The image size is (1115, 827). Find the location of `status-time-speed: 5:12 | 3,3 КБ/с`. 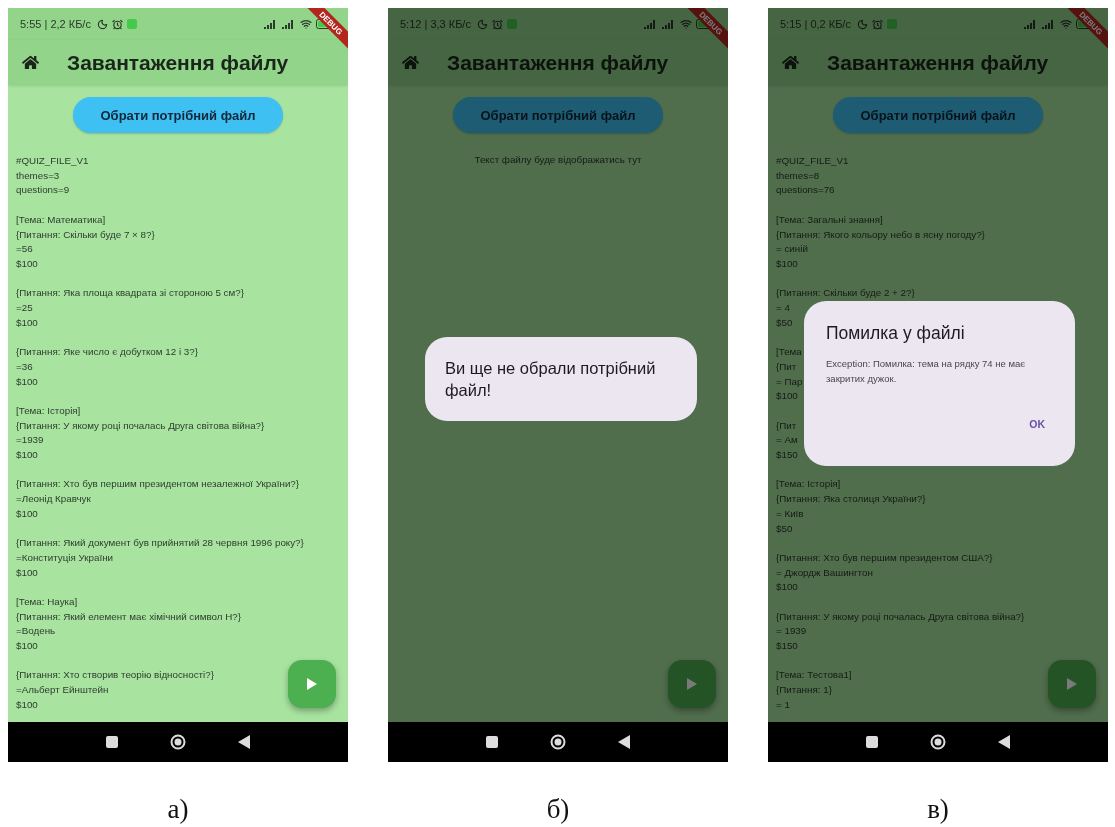

status-time-speed: 5:12 | 3,3 КБ/с is located at coordinates (435, 24).